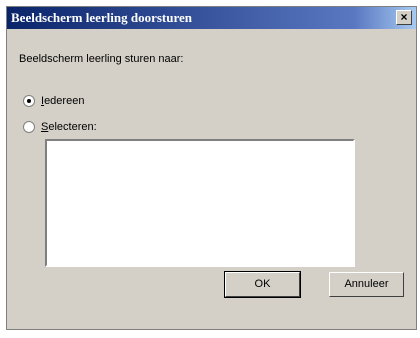  What do you see at coordinates (63, 101) in the screenshot?
I see `radio-everyone-label: Iedereen` at bounding box center [63, 101].